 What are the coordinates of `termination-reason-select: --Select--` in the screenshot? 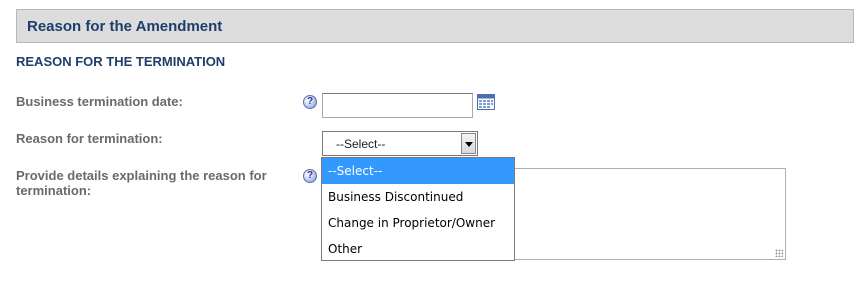 It's located at (400, 143).